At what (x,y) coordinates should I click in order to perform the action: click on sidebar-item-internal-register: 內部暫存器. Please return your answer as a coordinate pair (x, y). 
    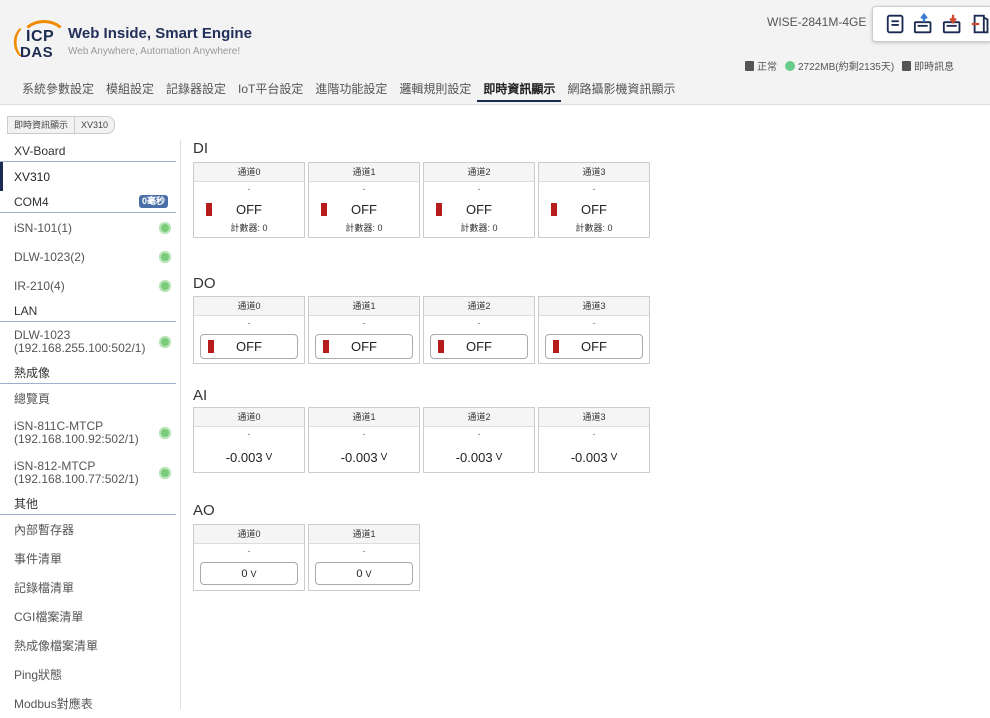
    Looking at the image, I should click on (90, 529).